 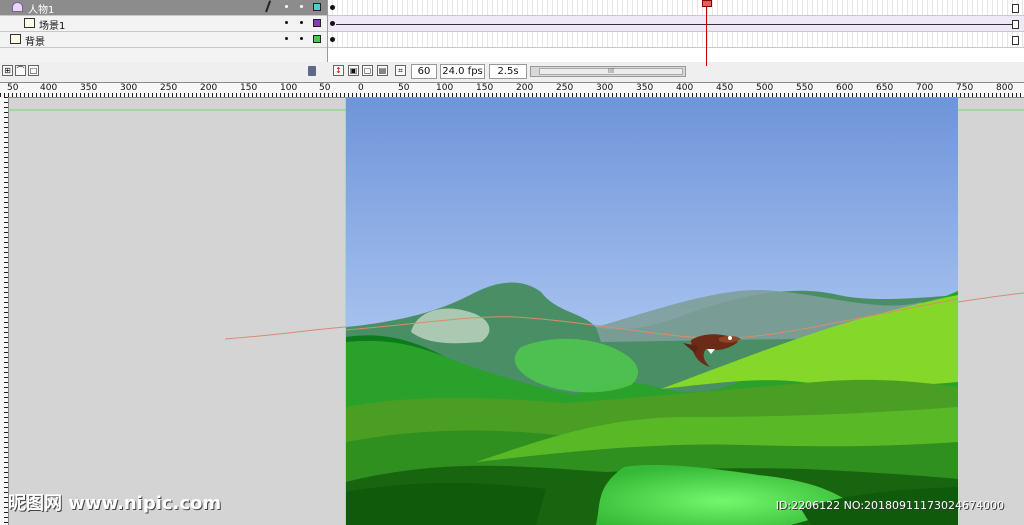 I want to click on motion-guide-icon: ⌒, so click(x=20, y=70).